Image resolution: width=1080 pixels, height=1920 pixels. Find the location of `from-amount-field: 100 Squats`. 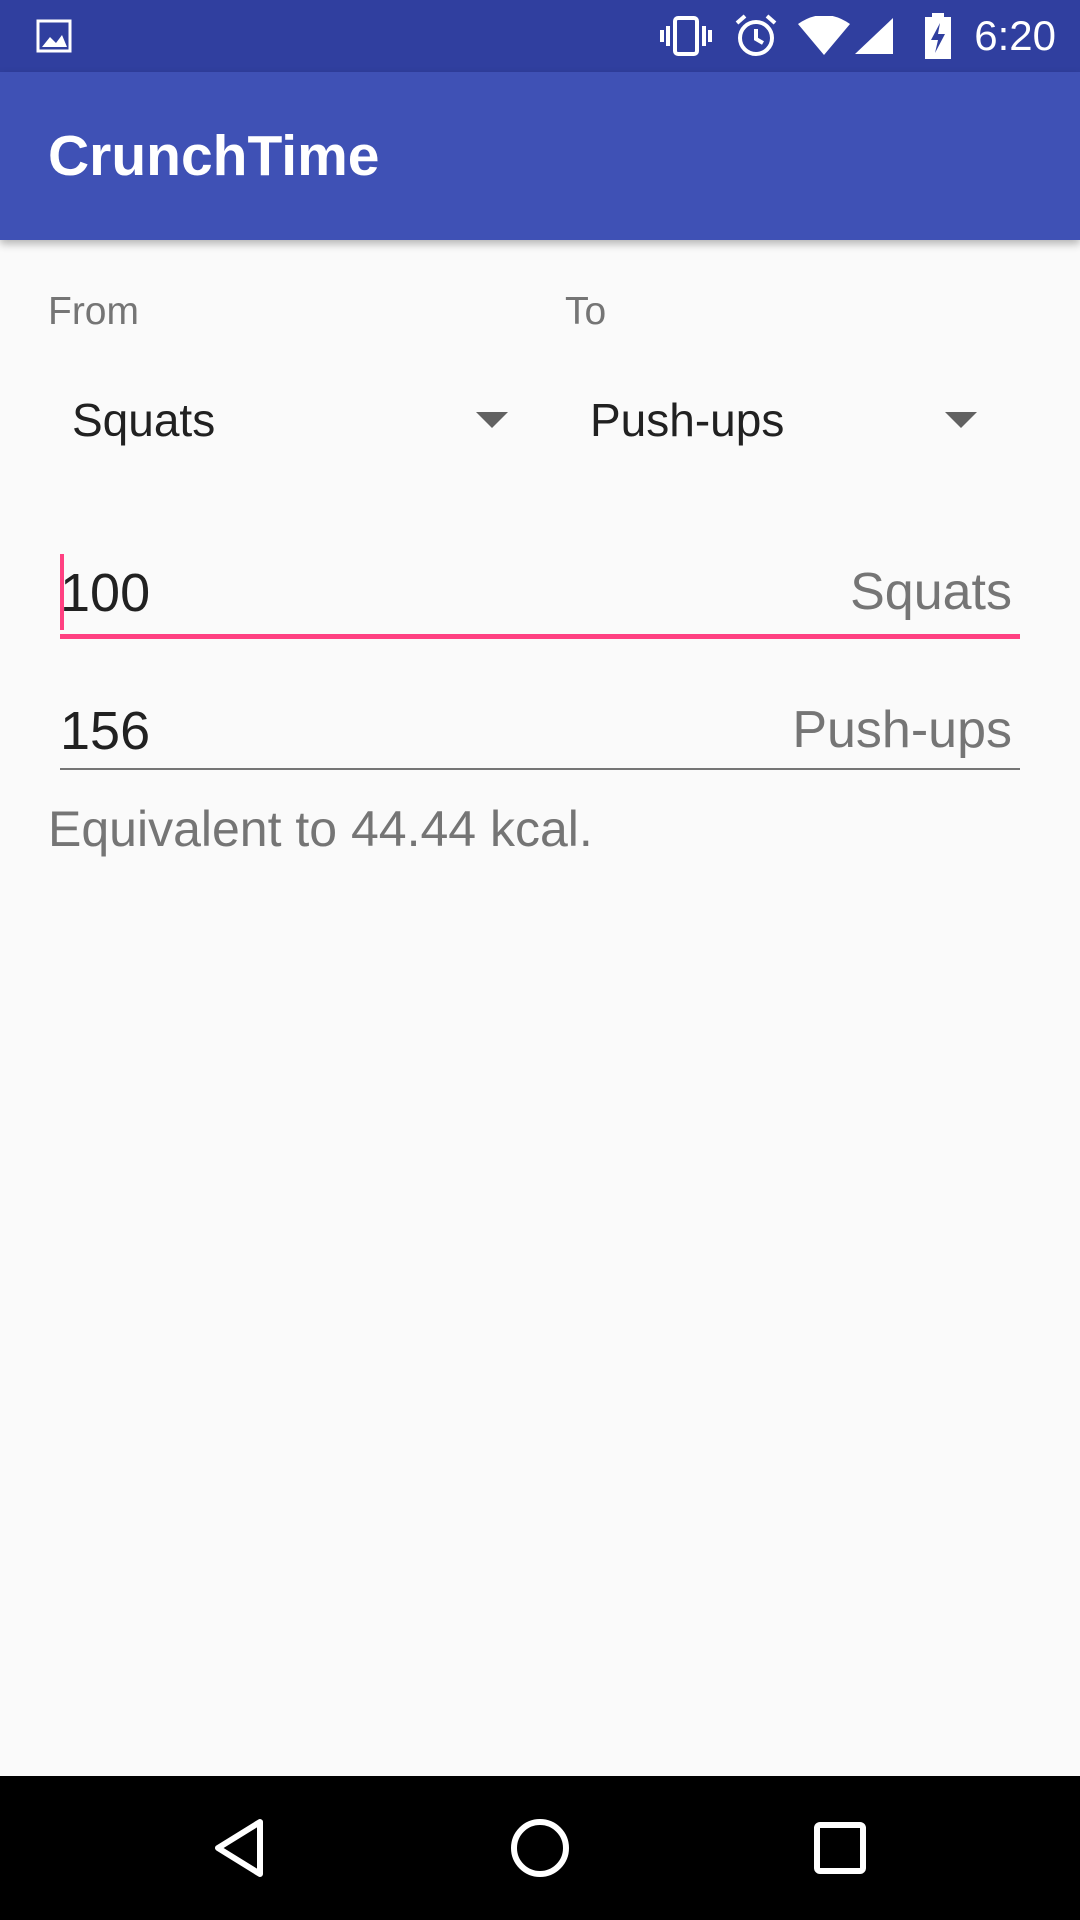

from-amount-field: 100 Squats is located at coordinates (540, 595).